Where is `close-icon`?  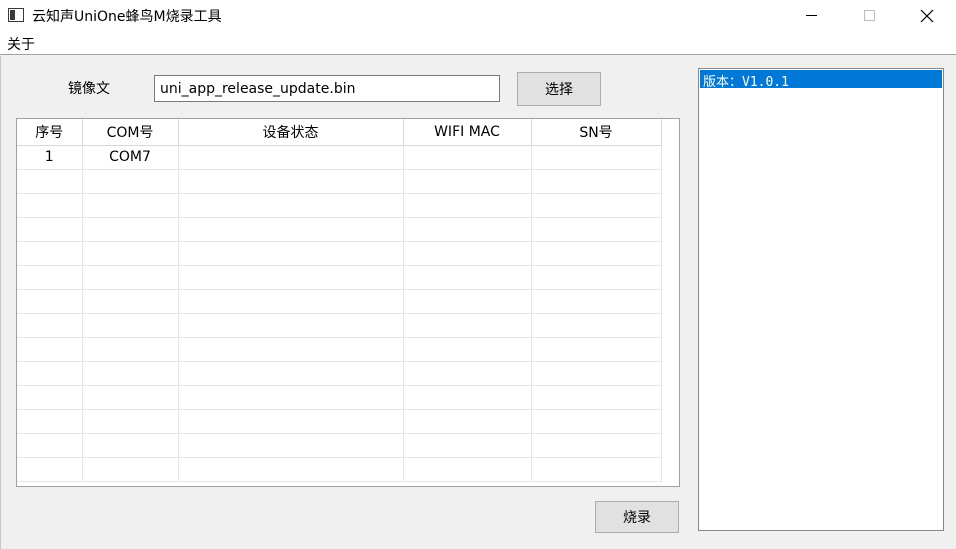
close-icon is located at coordinates (927, 15).